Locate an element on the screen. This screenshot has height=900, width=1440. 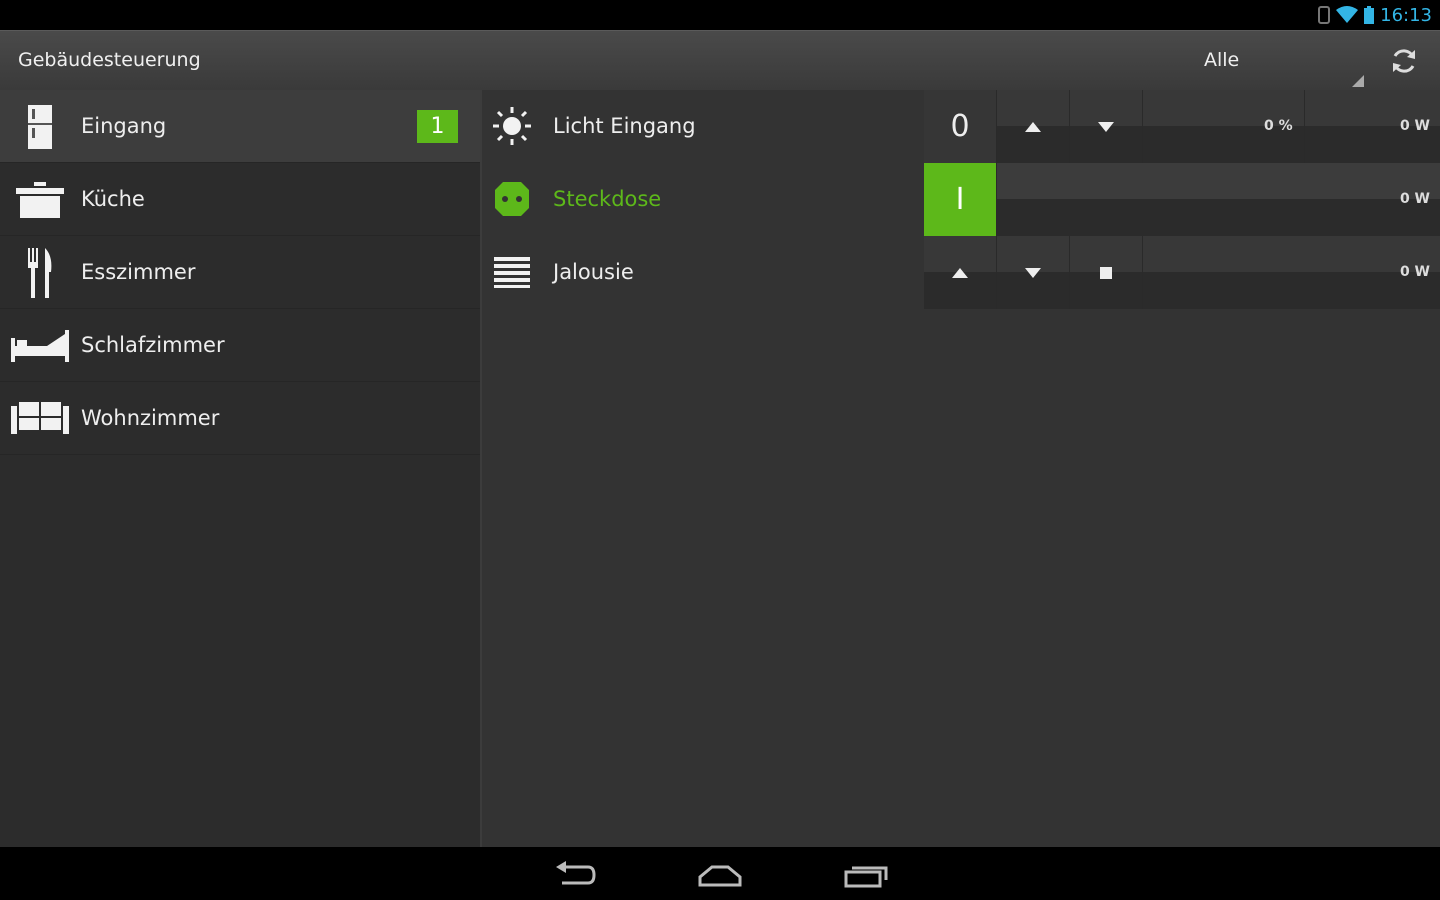
spinner-arrow-icon is located at coordinates (1358, 81).